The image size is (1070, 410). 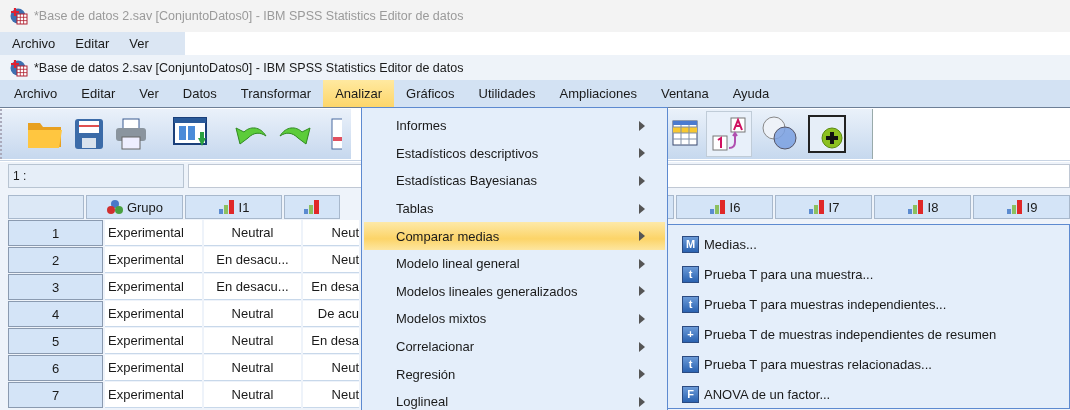 I want to click on column-name: I9, so click(x=1032, y=207).